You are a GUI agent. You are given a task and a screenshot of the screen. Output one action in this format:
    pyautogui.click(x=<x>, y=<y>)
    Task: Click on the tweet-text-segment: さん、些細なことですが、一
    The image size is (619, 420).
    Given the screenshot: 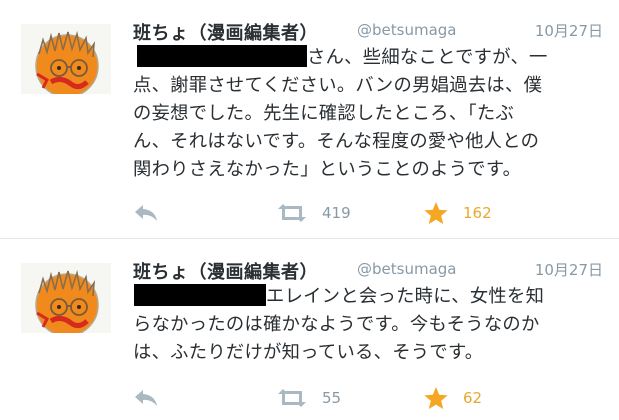 What is the action you would take?
    pyautogui.click(x=427, y=57)
    